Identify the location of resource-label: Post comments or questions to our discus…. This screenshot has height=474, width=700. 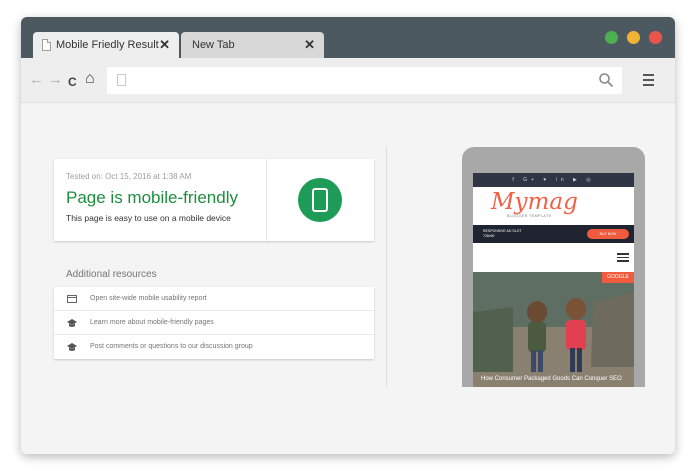
(171, 346).